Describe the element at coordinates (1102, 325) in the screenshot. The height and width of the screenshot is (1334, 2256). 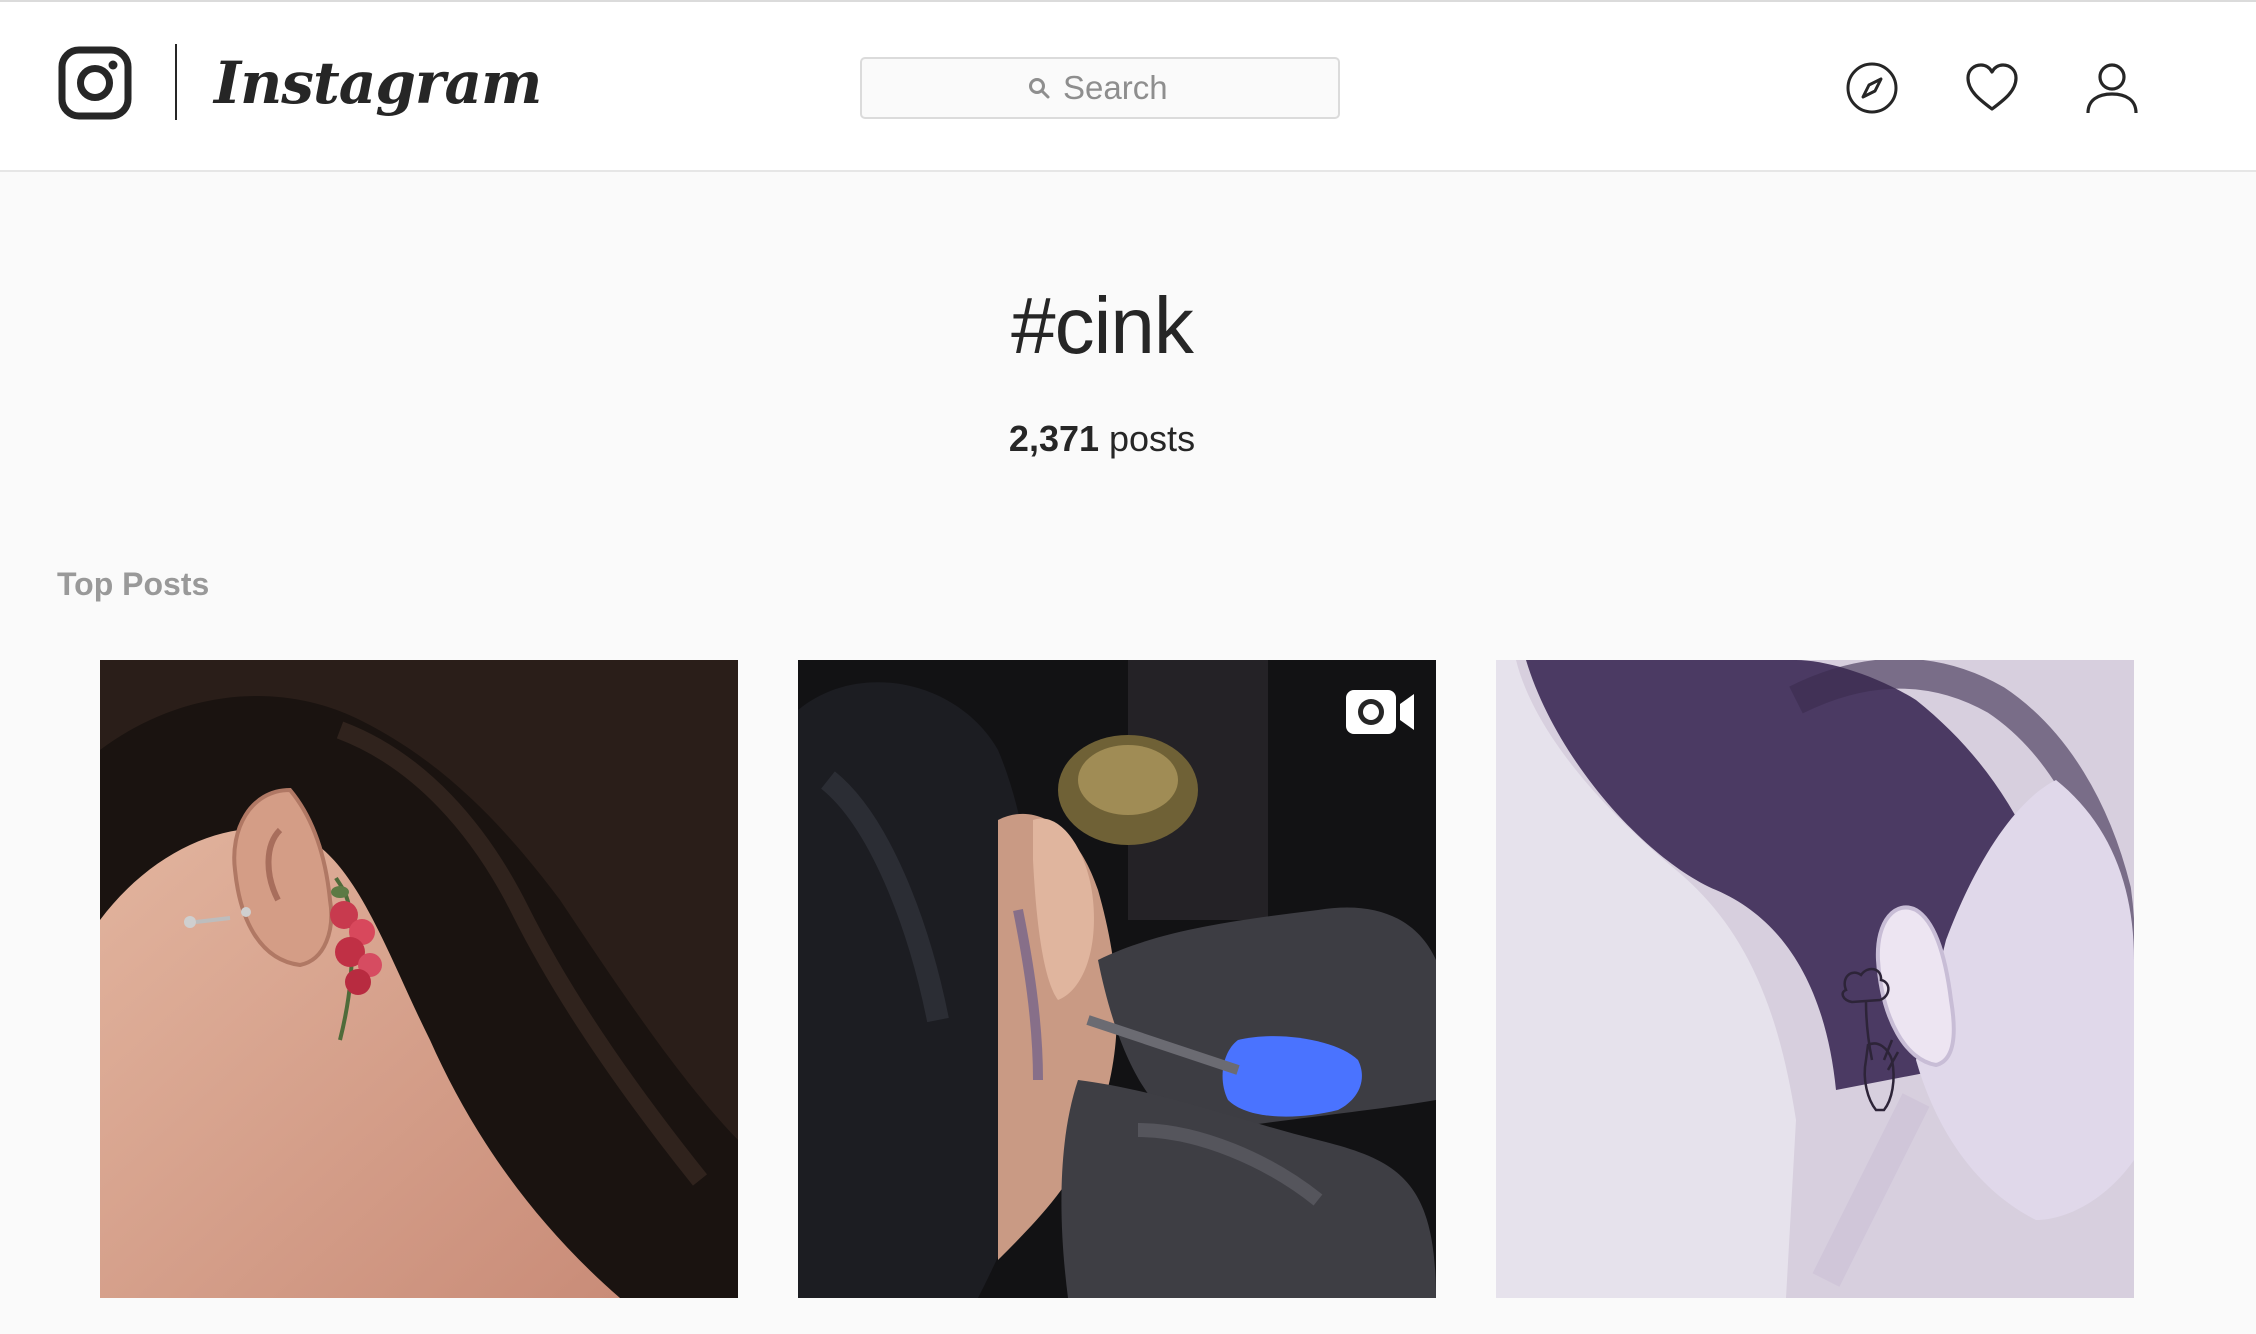
I see `hashtag-title: #cink` at that location.